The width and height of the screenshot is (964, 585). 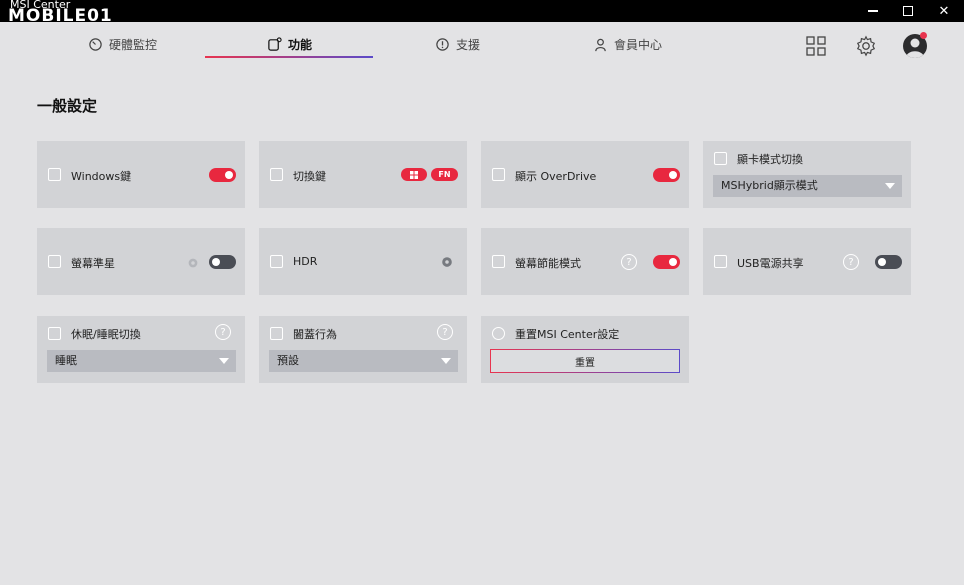 I want to click on card-label: 顯示 OverDrive, so click(x=556, y=176).